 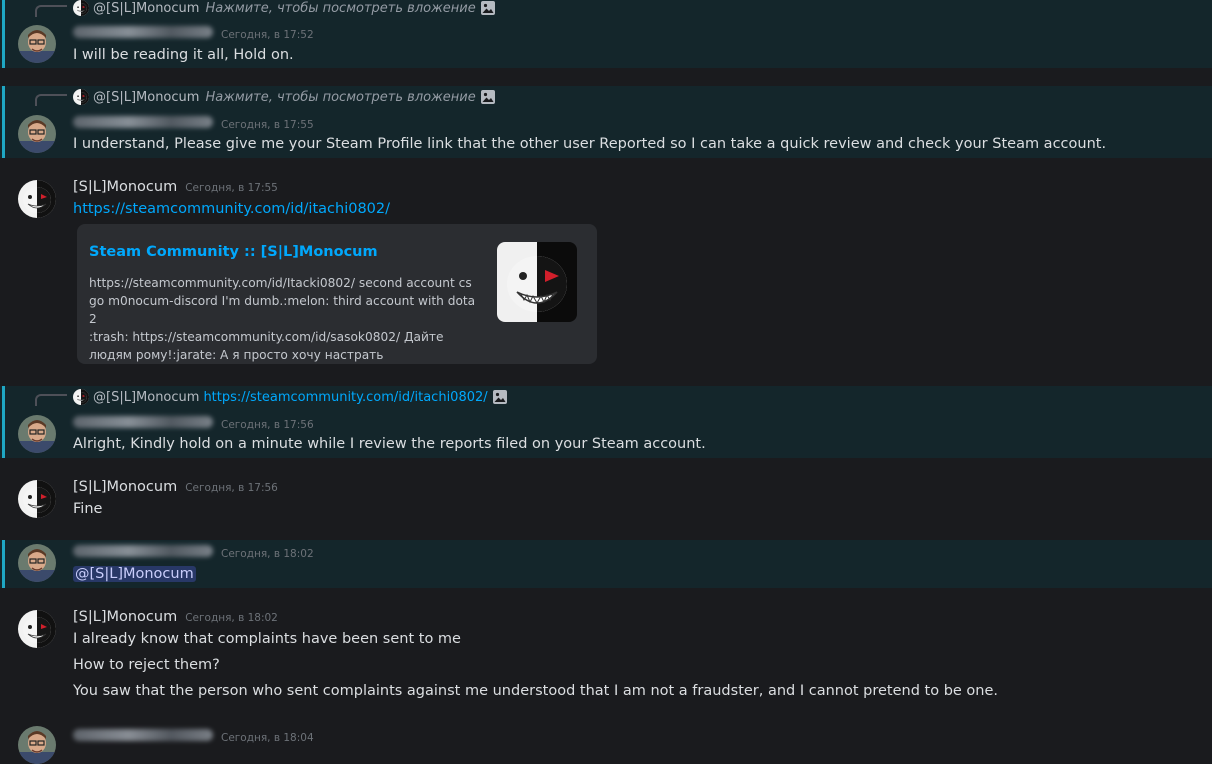 What do you see at coordinates (606, 500) in the screenshot?
I see `message-5: [S|L]Monocum Сегодня, в 17:56 Fine` at bounding box center [606, 500].